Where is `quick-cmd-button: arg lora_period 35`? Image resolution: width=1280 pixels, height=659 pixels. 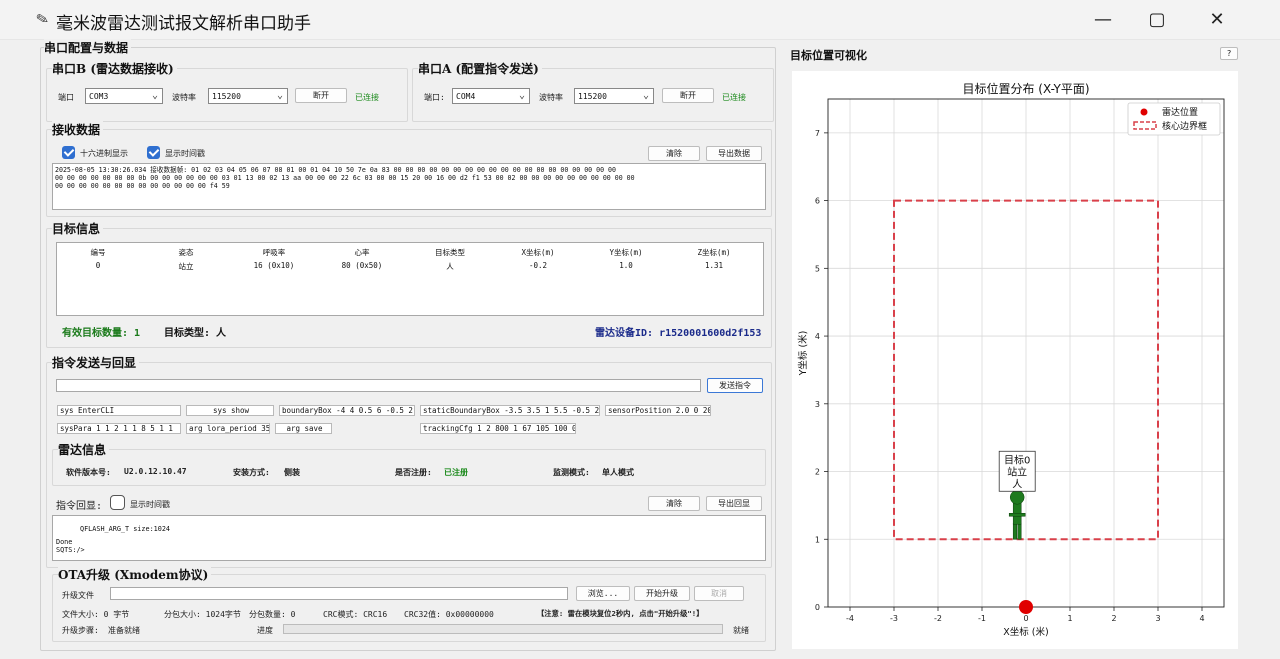
quick-cmd-button: arg lora_period 35 is located at coordinates (228, 428).